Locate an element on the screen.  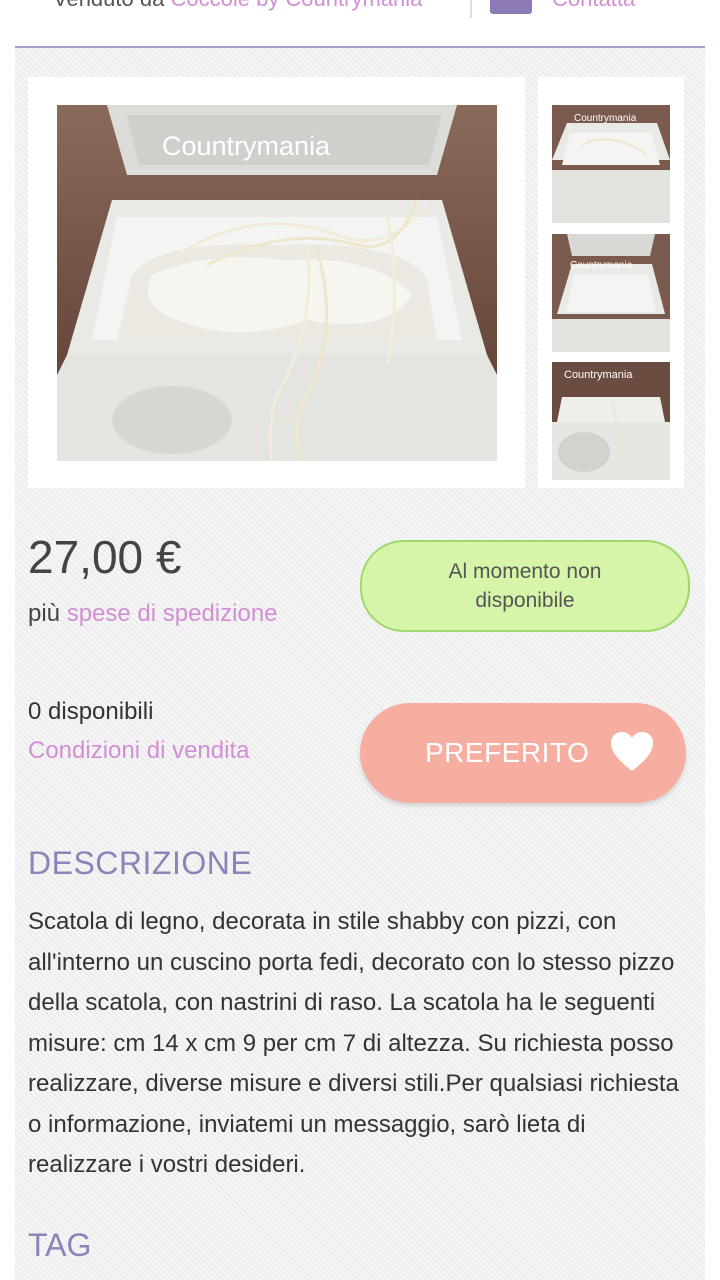
thumbnail-2: Countrymania is located at coordinates (611, 293).